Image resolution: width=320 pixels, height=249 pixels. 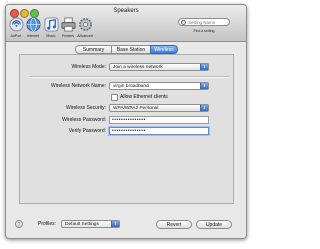 What do you see at coordinates (88, 67) in the screenshot?
I see `wireless-mode-label: Wireless Mode:` at bounding box center [88, 67].